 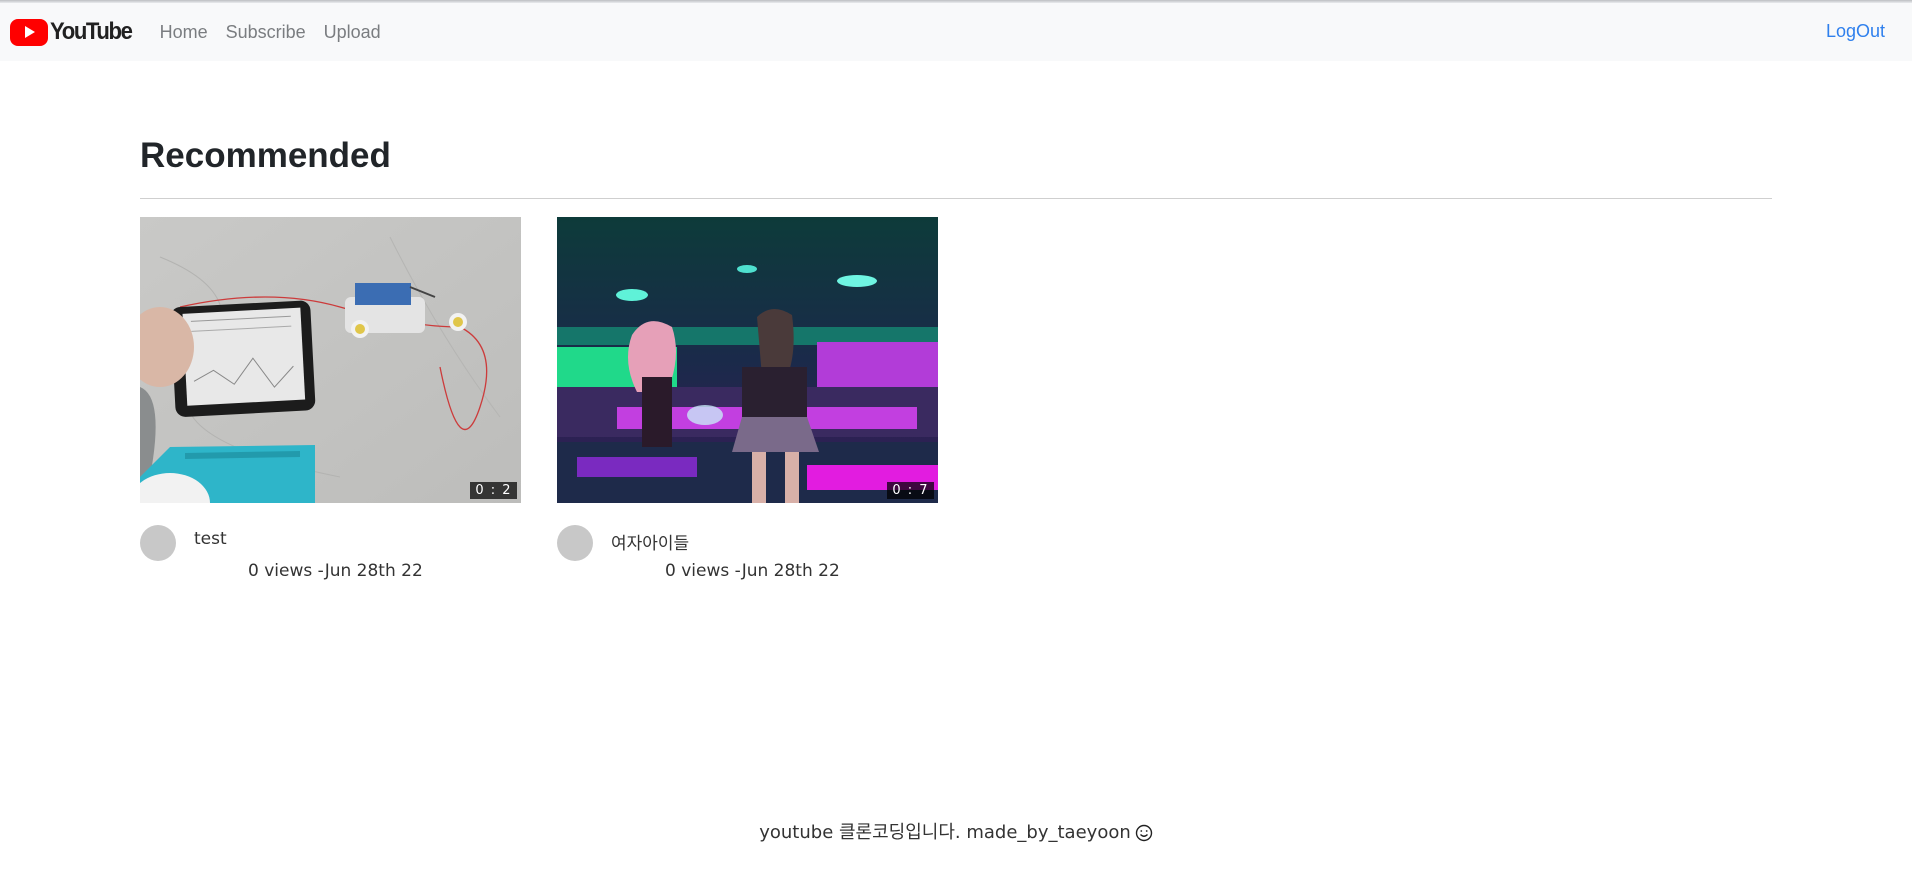 I want to click on video-duration: 0 : 7, so click(x=910, y=490).